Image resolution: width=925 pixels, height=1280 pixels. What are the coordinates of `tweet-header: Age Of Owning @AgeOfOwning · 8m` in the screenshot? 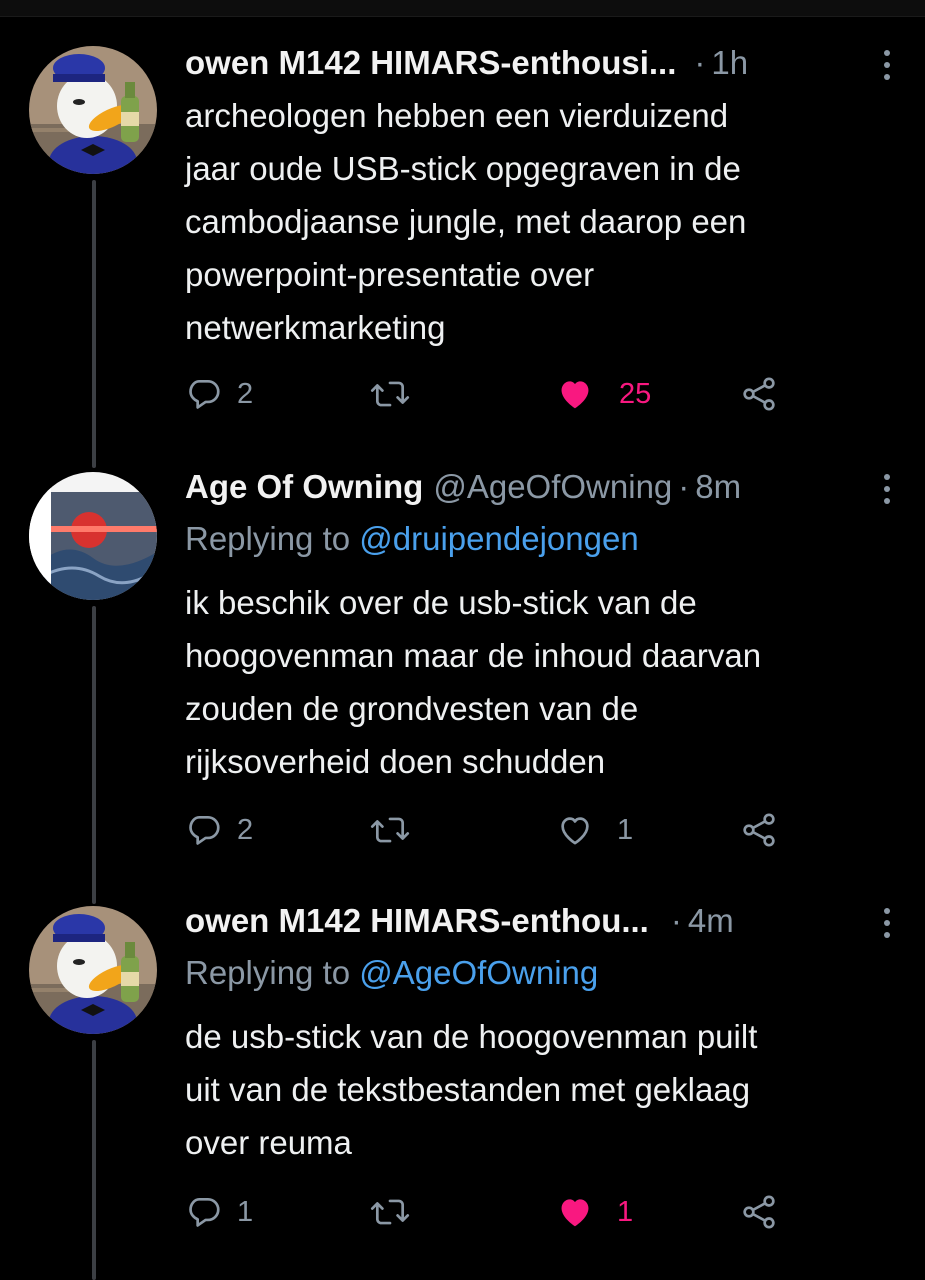 It's located at (555, 487).